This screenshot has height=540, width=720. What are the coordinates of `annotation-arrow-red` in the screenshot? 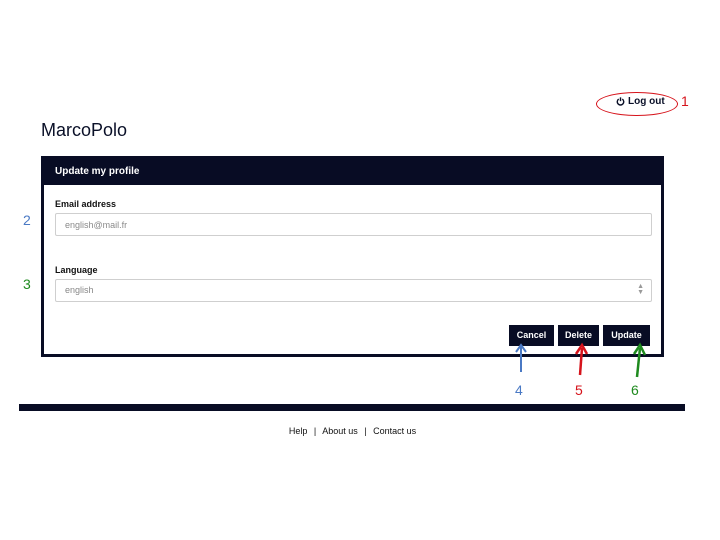 It's located at (581, 359).